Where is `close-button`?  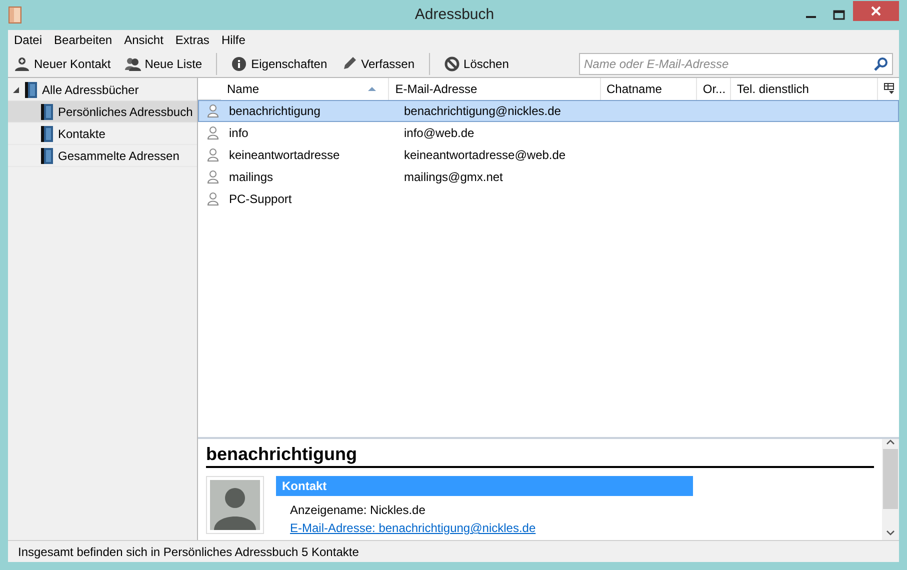 close-button is located at coordinates (876, 11).